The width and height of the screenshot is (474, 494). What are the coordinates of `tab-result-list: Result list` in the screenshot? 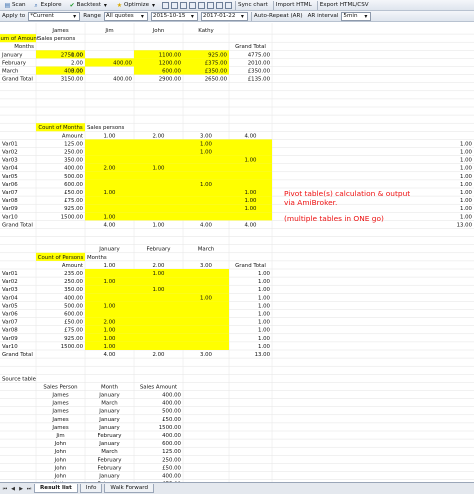 It's located at (56, 488).